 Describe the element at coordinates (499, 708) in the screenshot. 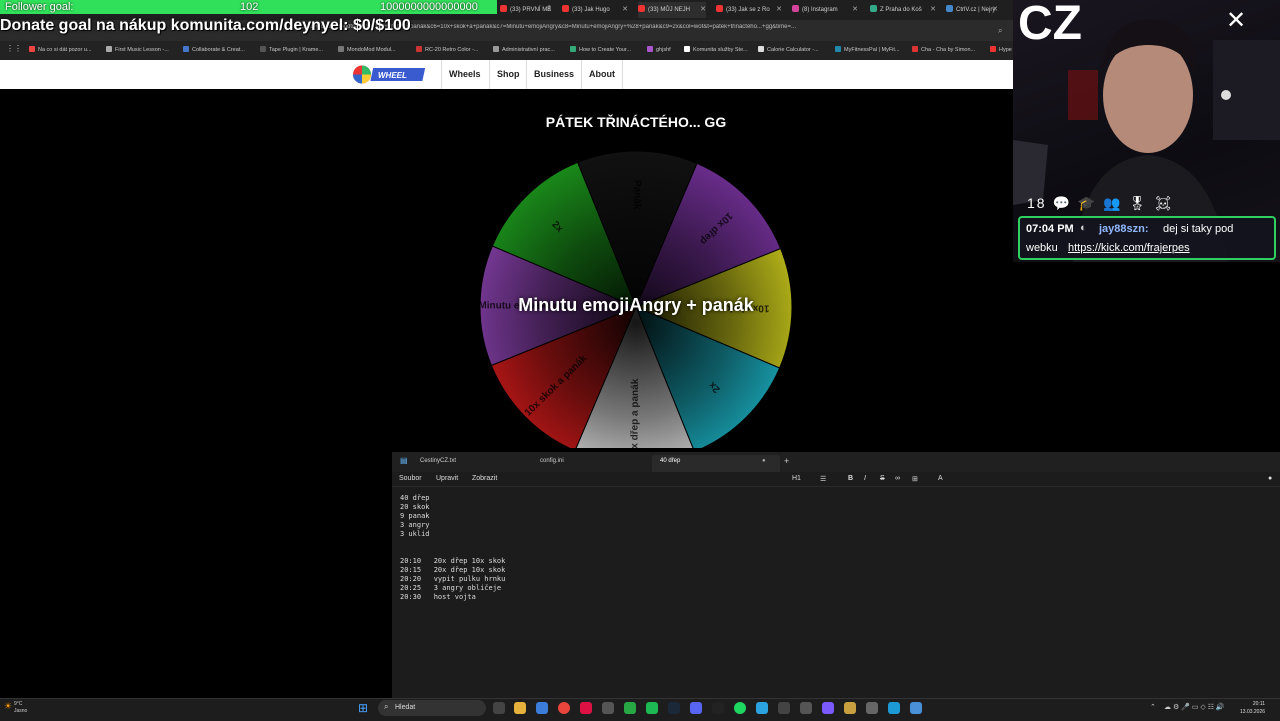

I see `task-view-icon` at that location.